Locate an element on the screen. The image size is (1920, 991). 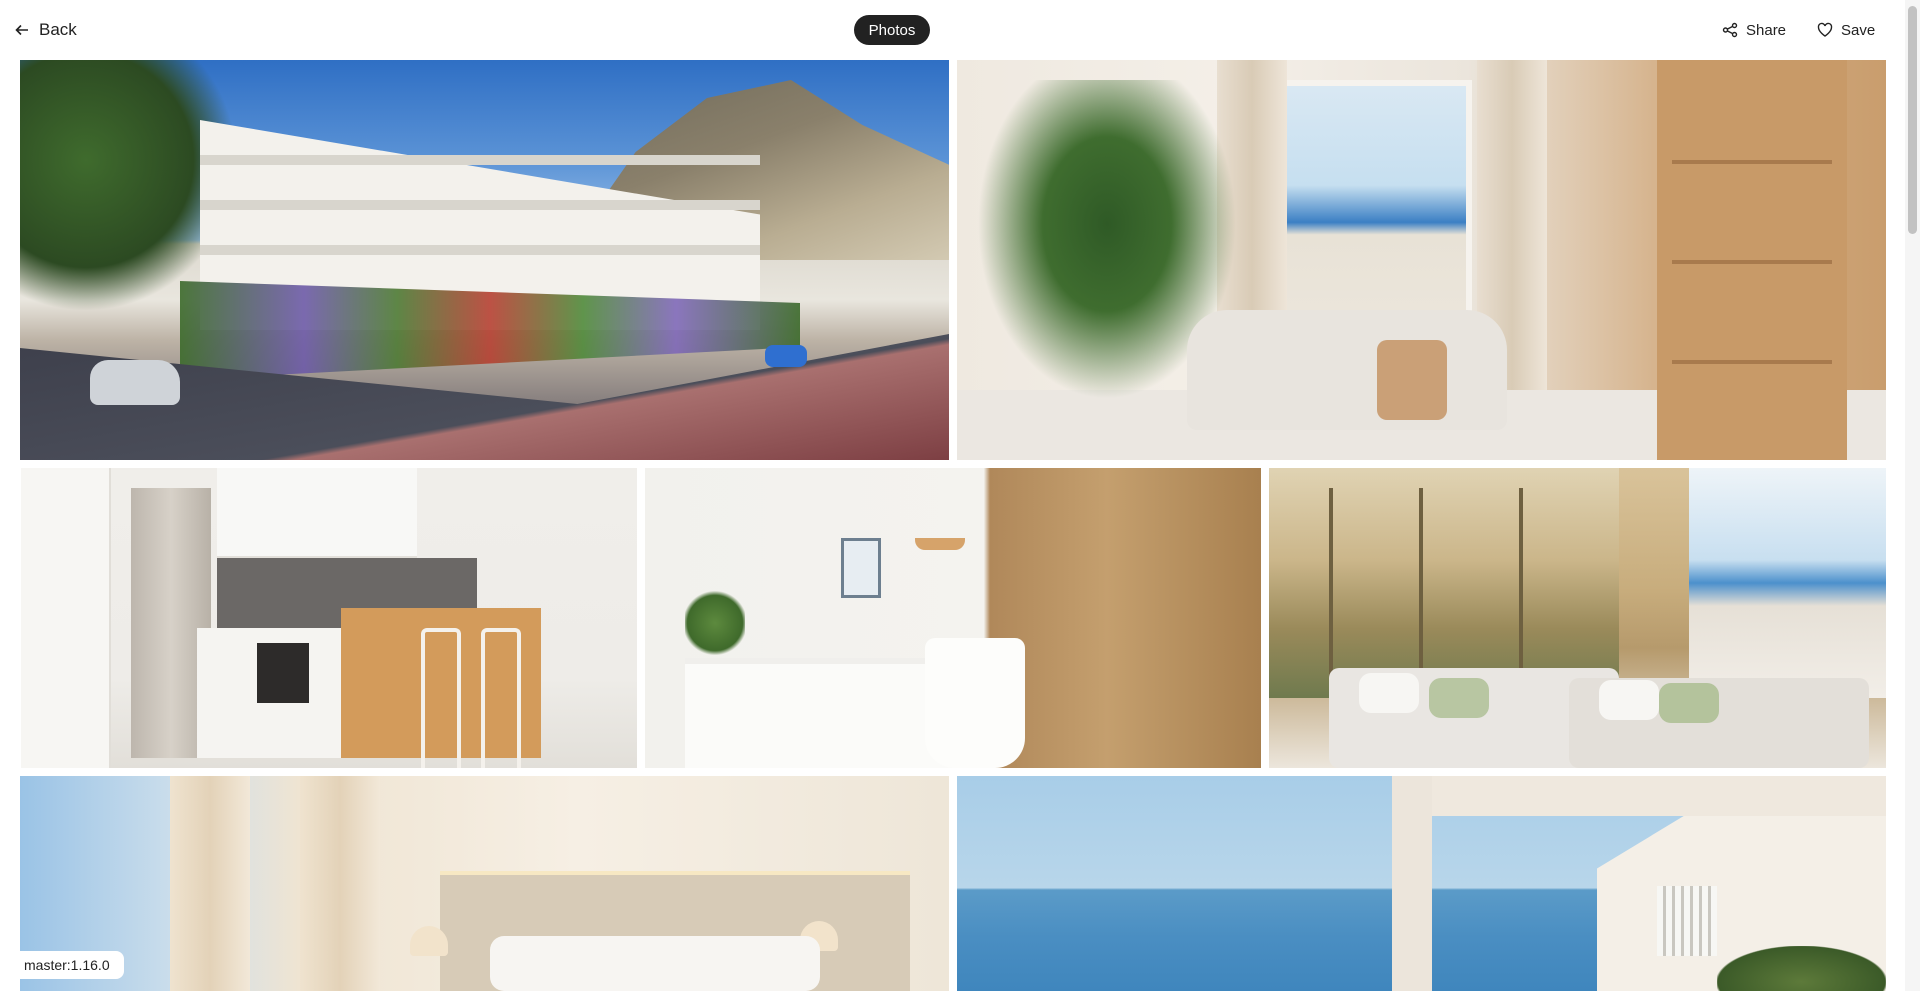
terrace-roof is located at coordinates (1659, 796).